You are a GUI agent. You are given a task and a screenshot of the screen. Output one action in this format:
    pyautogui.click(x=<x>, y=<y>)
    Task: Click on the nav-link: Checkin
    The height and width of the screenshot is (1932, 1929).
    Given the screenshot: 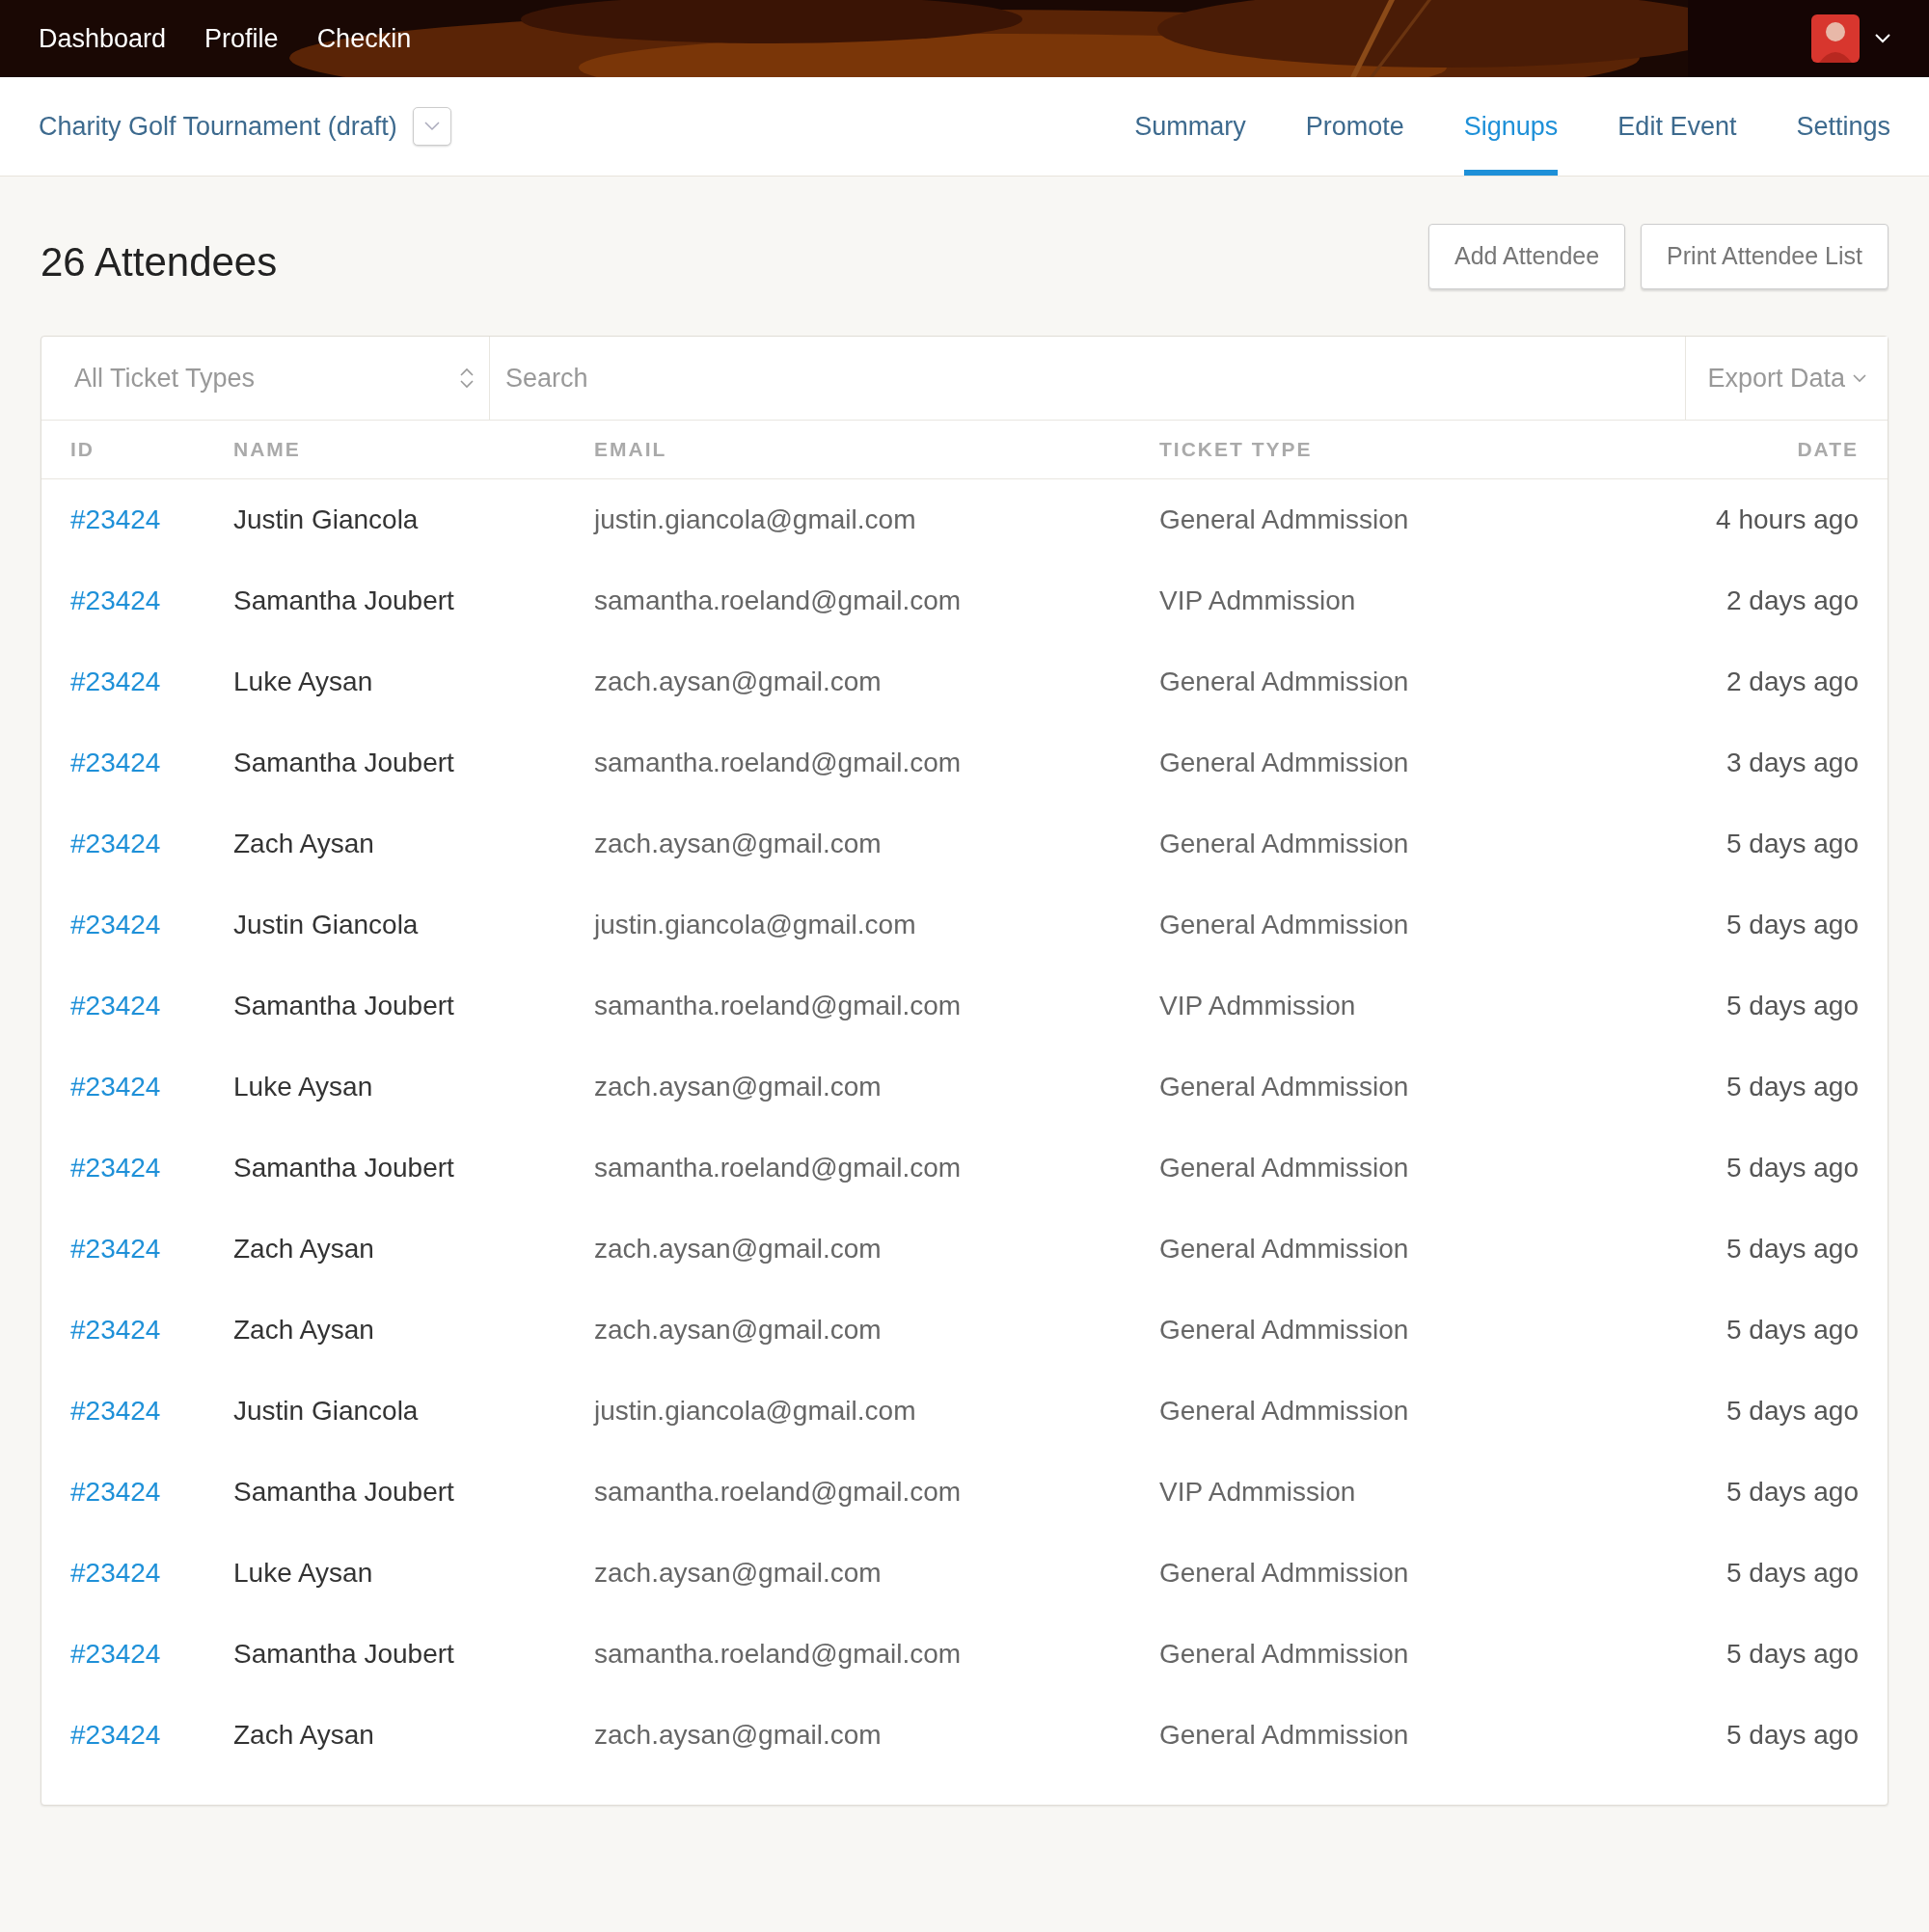 What is the action you would take?
    pyautogui.click(x=364, y=38)
    